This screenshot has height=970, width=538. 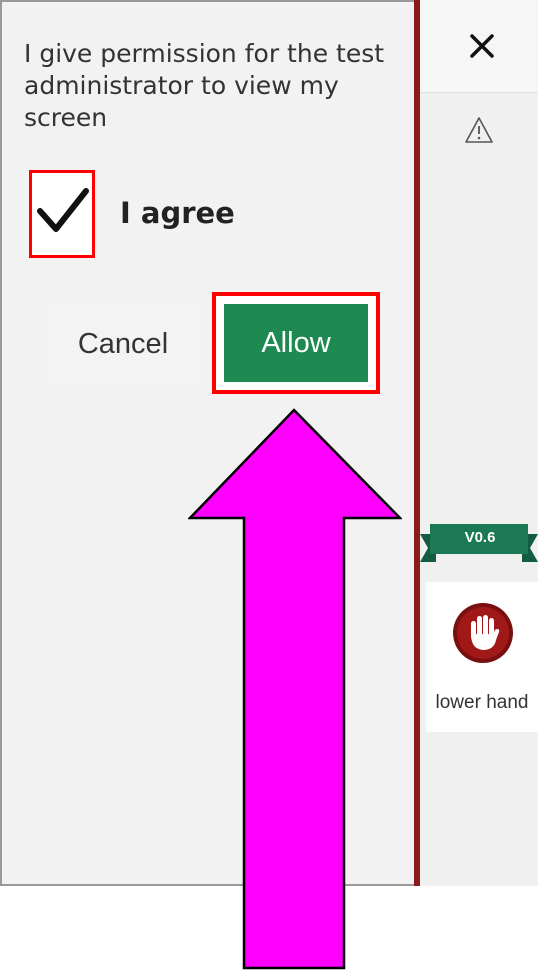 What do you see at coordinates (480, 537) in the screenshot?
I see `version-label: V0.6` at bounding box center [480, 537].